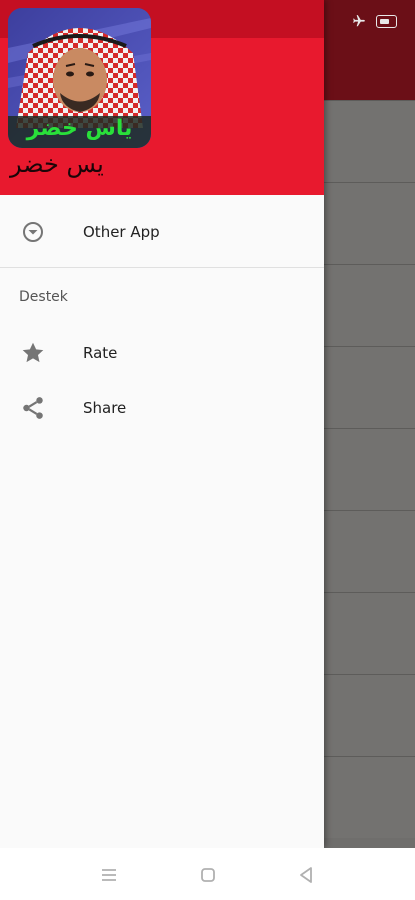  What do you see at coordinates (373, 21) in the screenshot?
I see `status-bar-icons` at bounding box center [373, 21].